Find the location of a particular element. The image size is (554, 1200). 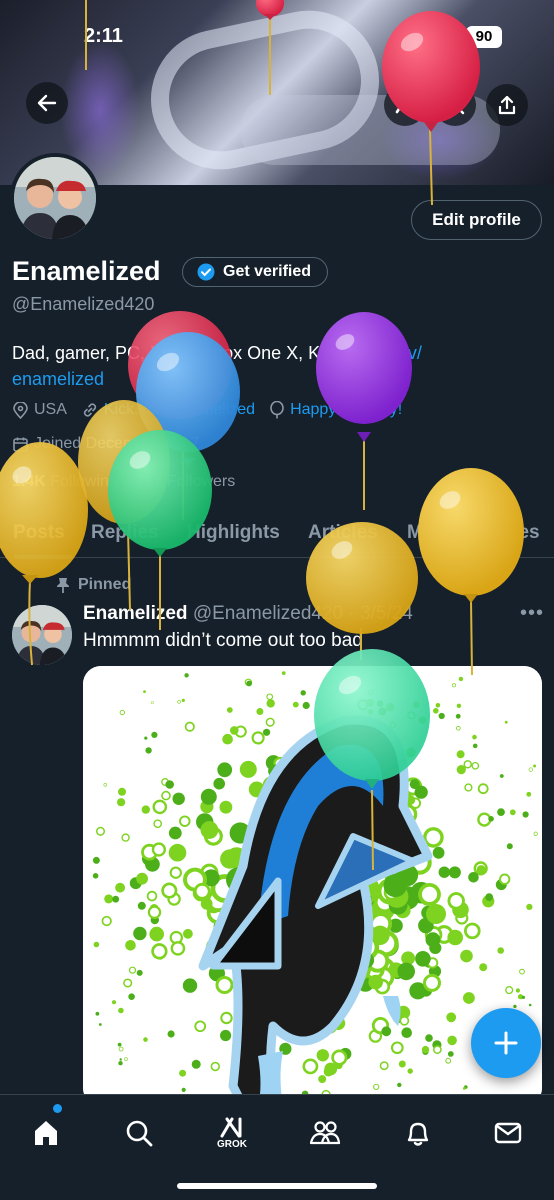

tab-posts: Posts is located at coordinates (39, 533).